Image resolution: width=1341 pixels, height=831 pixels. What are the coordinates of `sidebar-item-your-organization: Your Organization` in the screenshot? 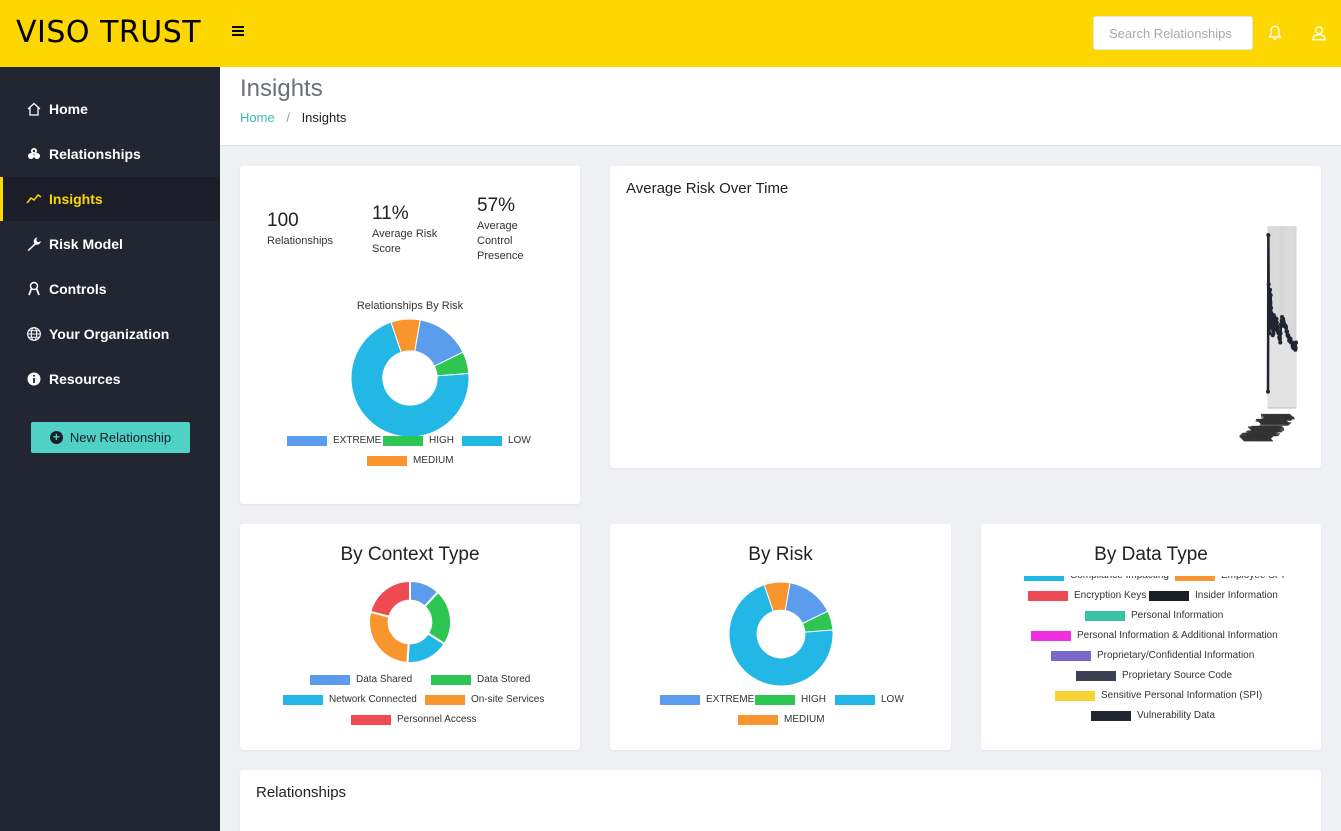 It's located at (110, 334).